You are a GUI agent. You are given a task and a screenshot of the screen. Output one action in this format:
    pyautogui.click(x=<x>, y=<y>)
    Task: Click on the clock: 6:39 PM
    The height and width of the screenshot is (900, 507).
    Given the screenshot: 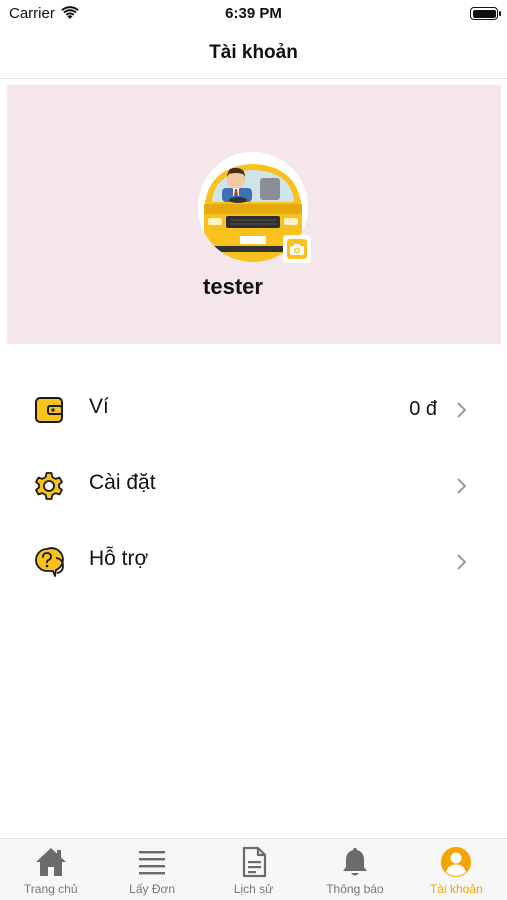 What is the action you would take?
    pyautogui.click(x=253, y=13)
    